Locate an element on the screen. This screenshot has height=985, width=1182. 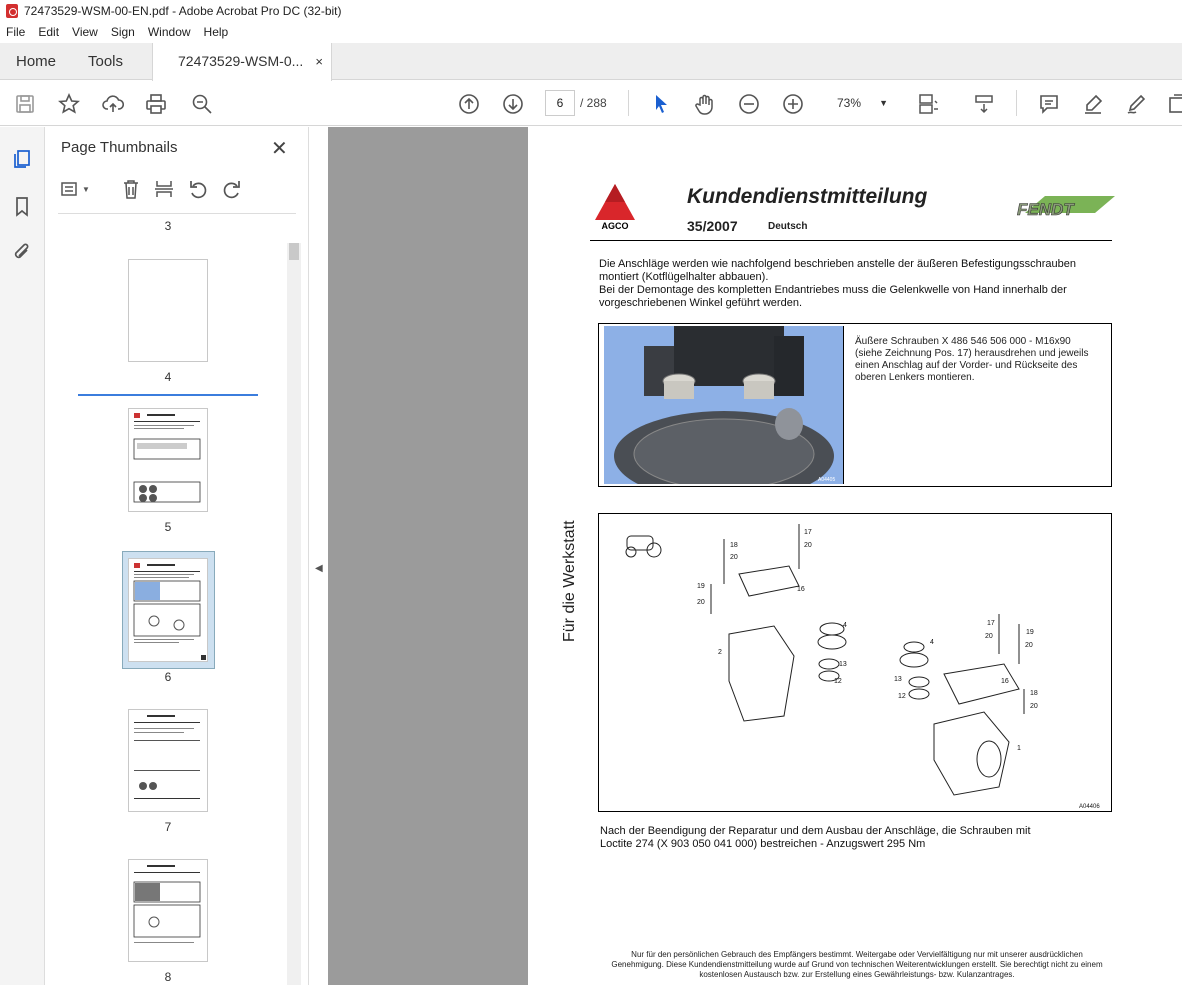
intro-line: montiert (Kotflügelhalter abbauen). is located at coordinates (684, 277).